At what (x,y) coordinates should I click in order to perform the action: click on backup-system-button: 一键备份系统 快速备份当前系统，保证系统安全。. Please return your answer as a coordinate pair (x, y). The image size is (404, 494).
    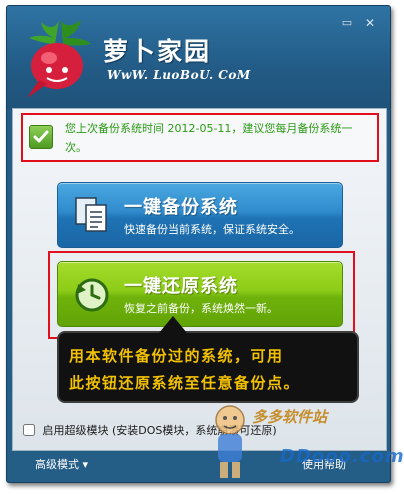
    Looking at the image, I should click on (200, 215).